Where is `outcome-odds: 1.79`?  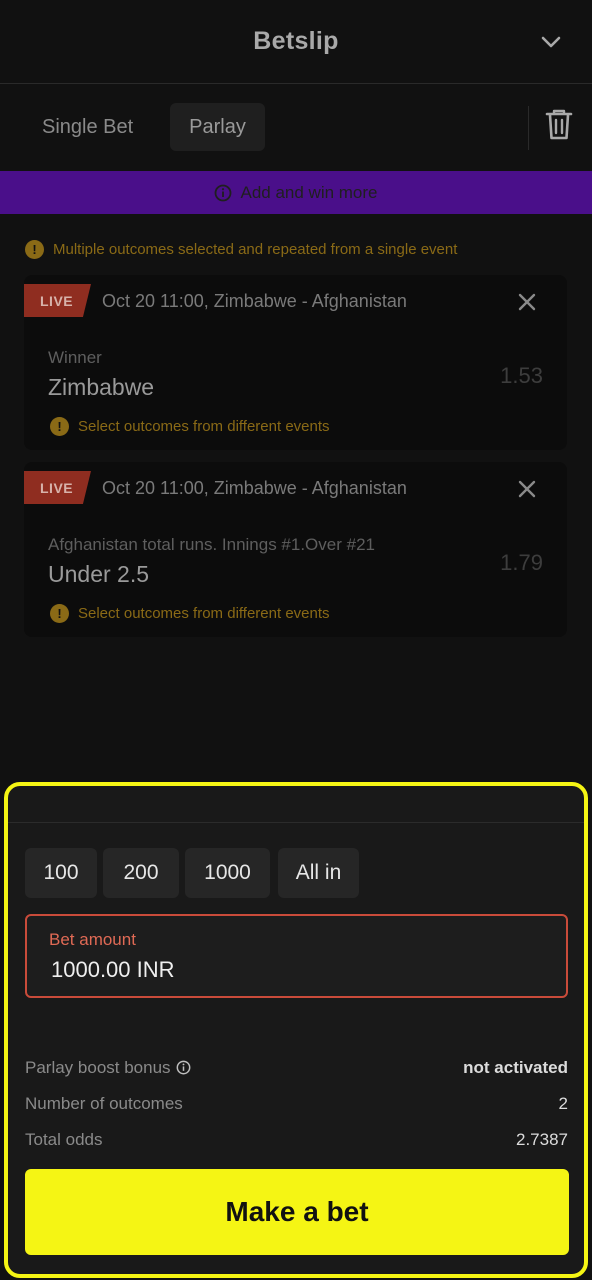
outcome-odds: 1.79 is located at coordinates (521, 562).